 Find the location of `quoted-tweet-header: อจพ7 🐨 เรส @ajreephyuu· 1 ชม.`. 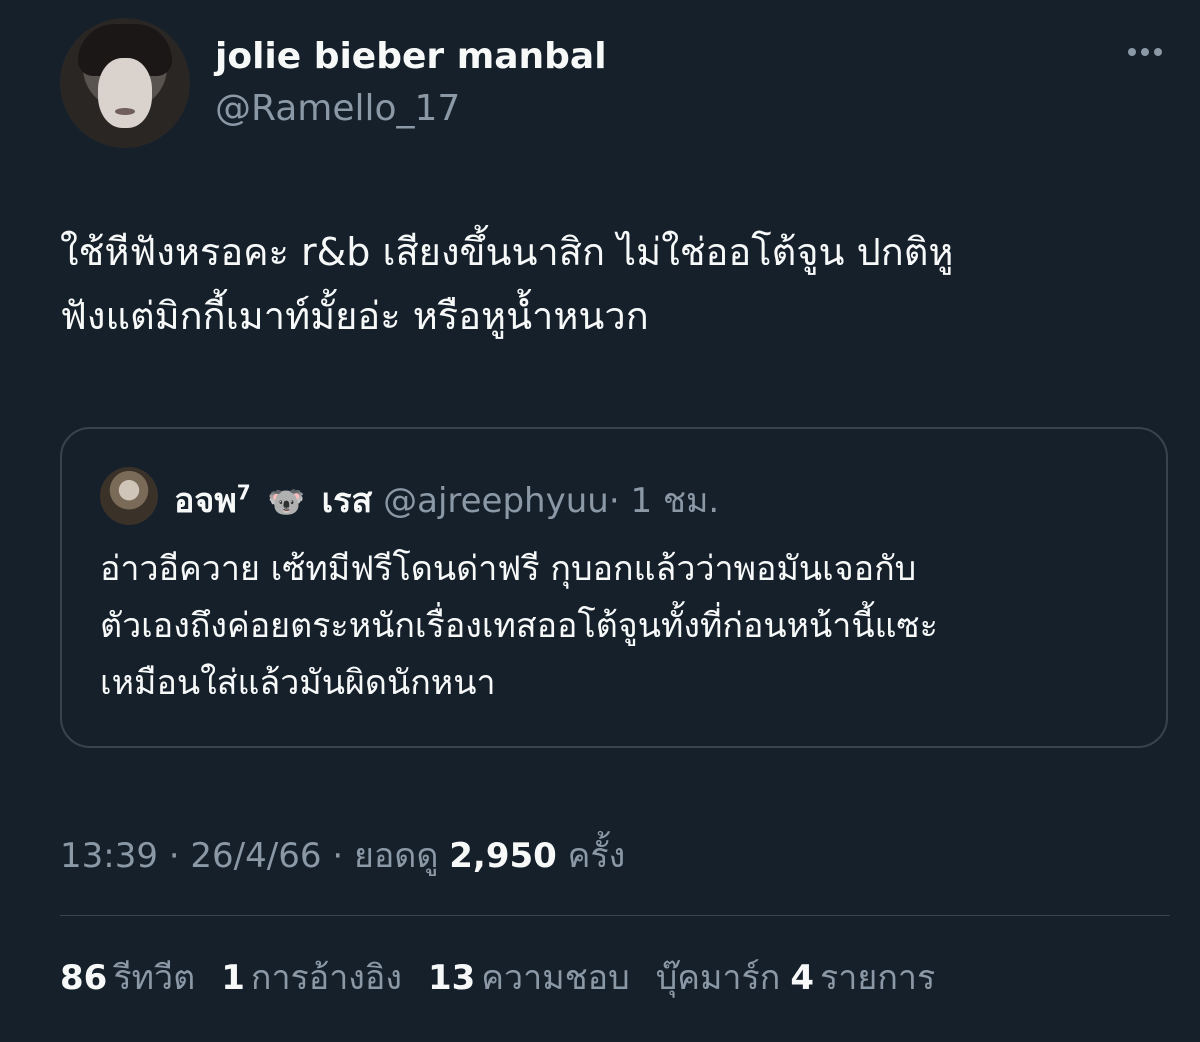

quoted-tweet-header: อจพ7 🐨 เรส @ajreephyuu· 1 ชม. is located at coordinates (446, 500).